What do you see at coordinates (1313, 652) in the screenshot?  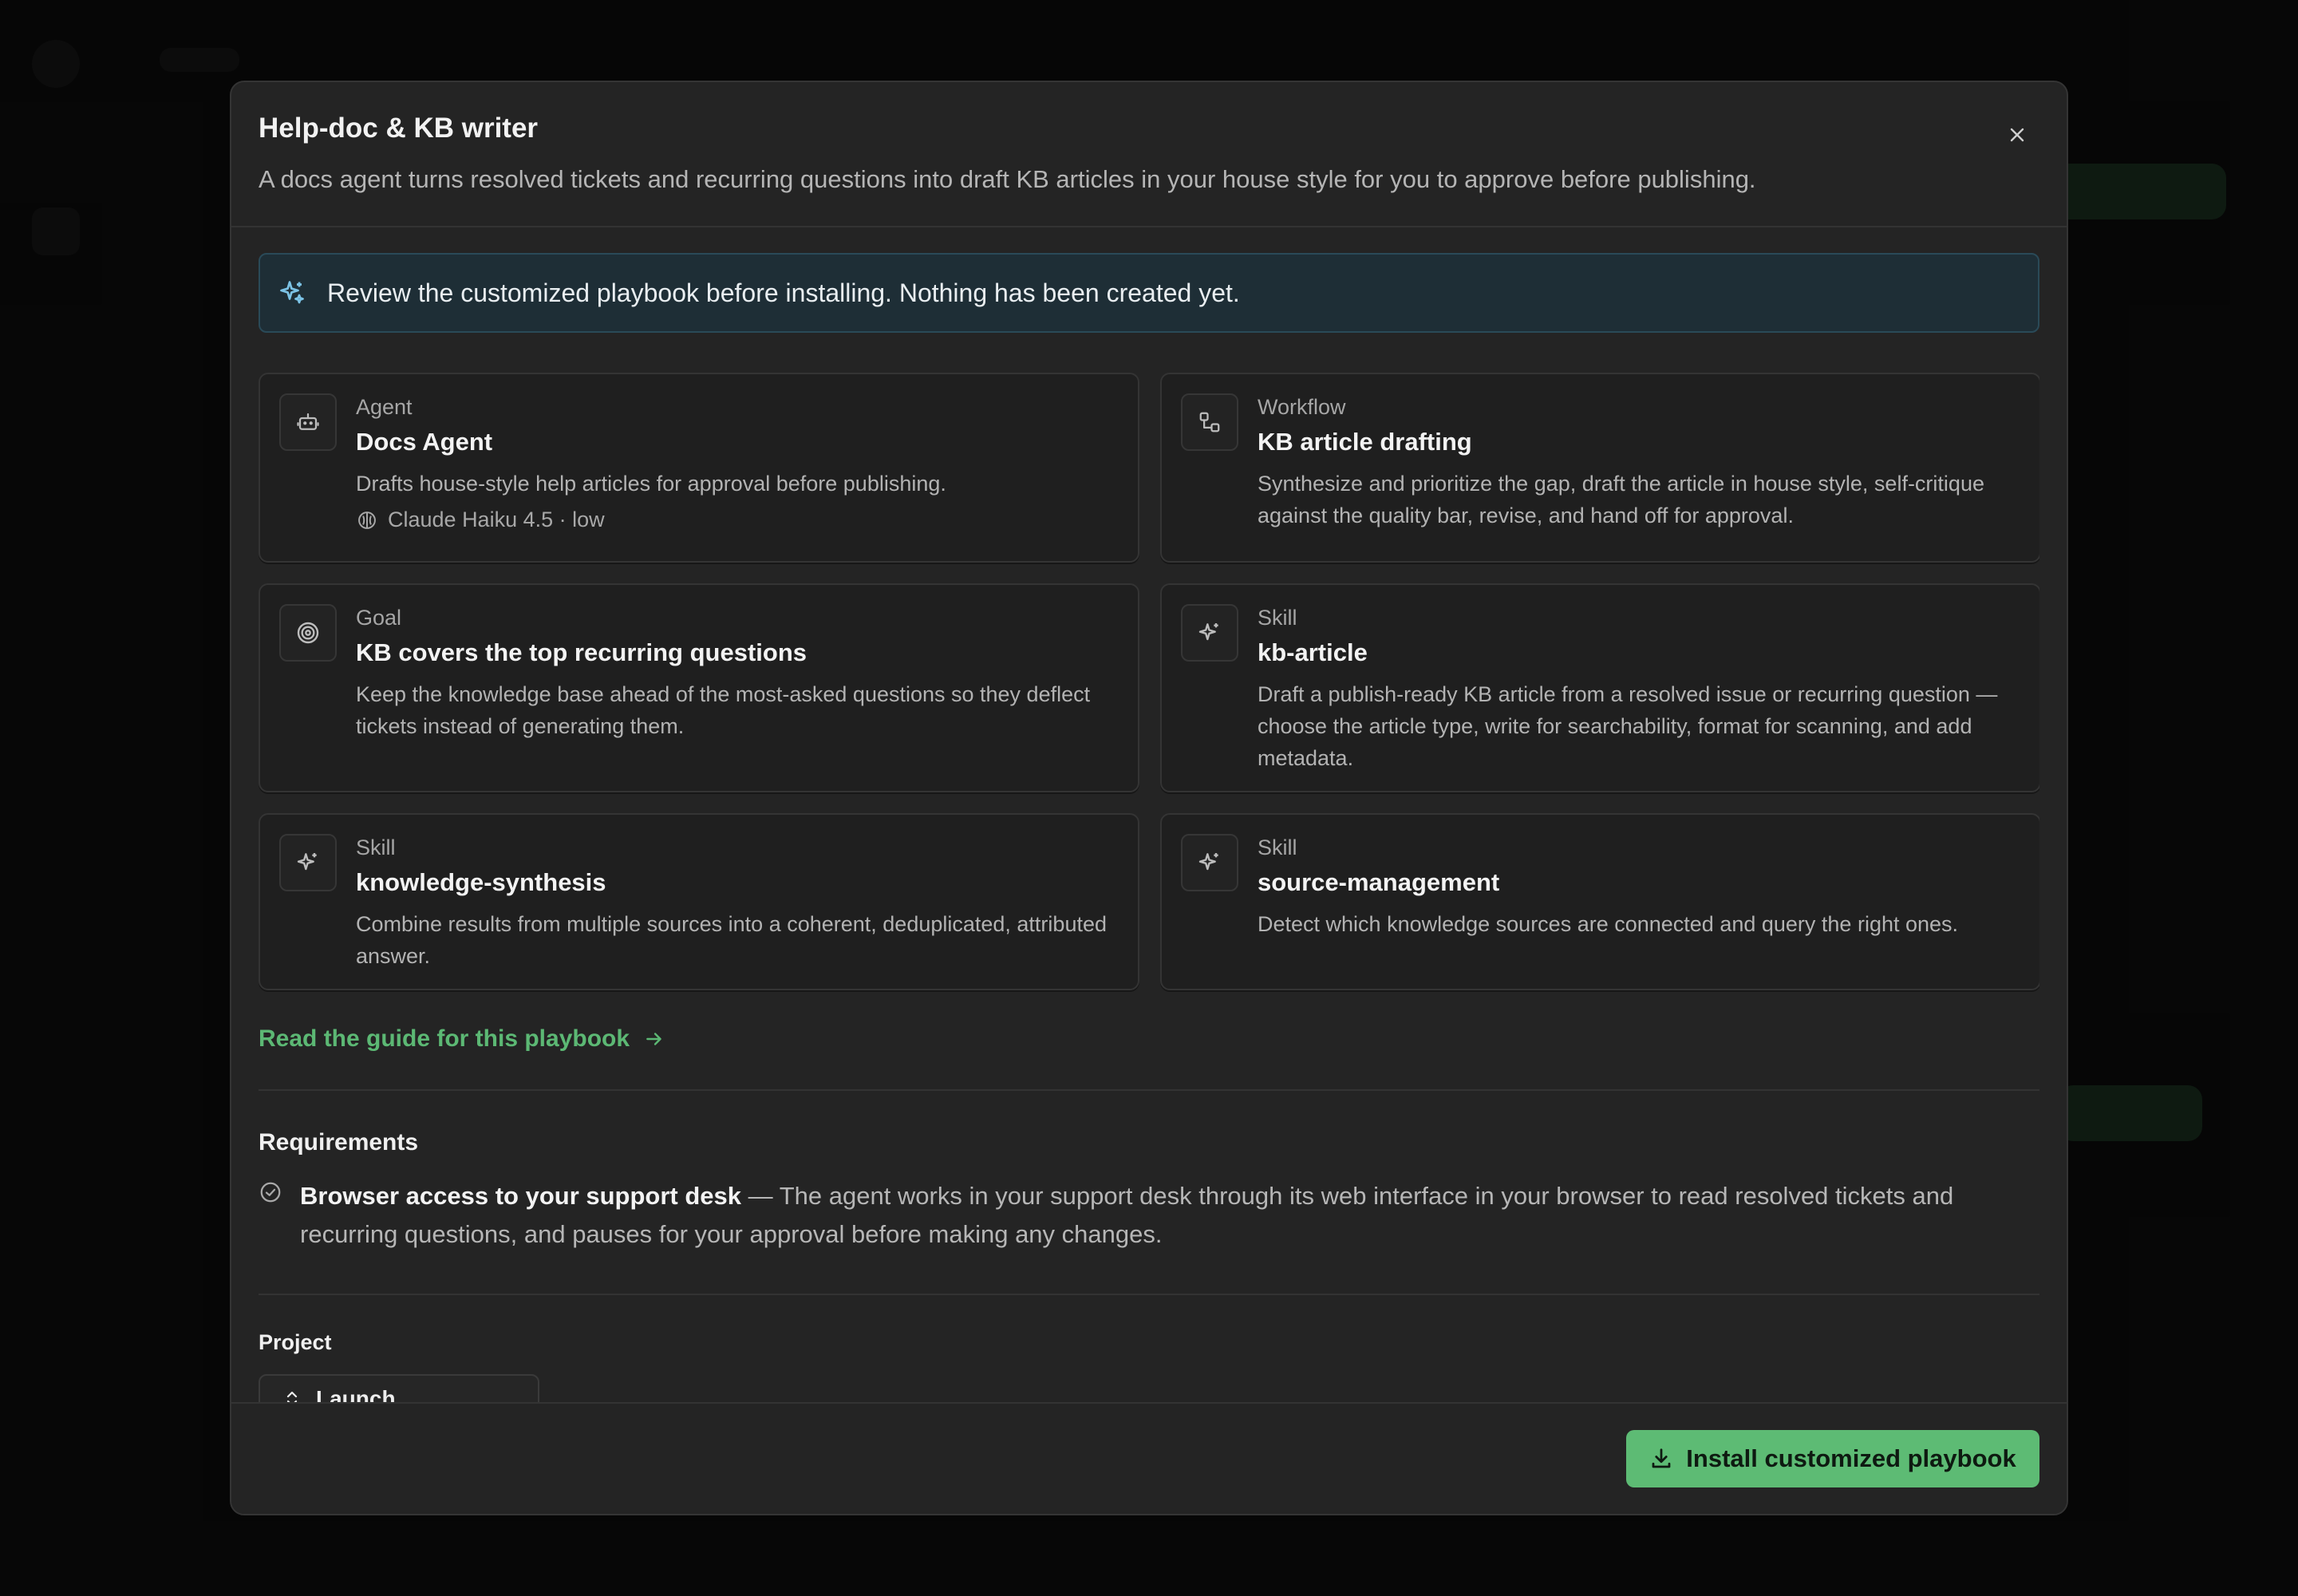 I see `card-title: kb-article` at bounding box center [1313, 652].